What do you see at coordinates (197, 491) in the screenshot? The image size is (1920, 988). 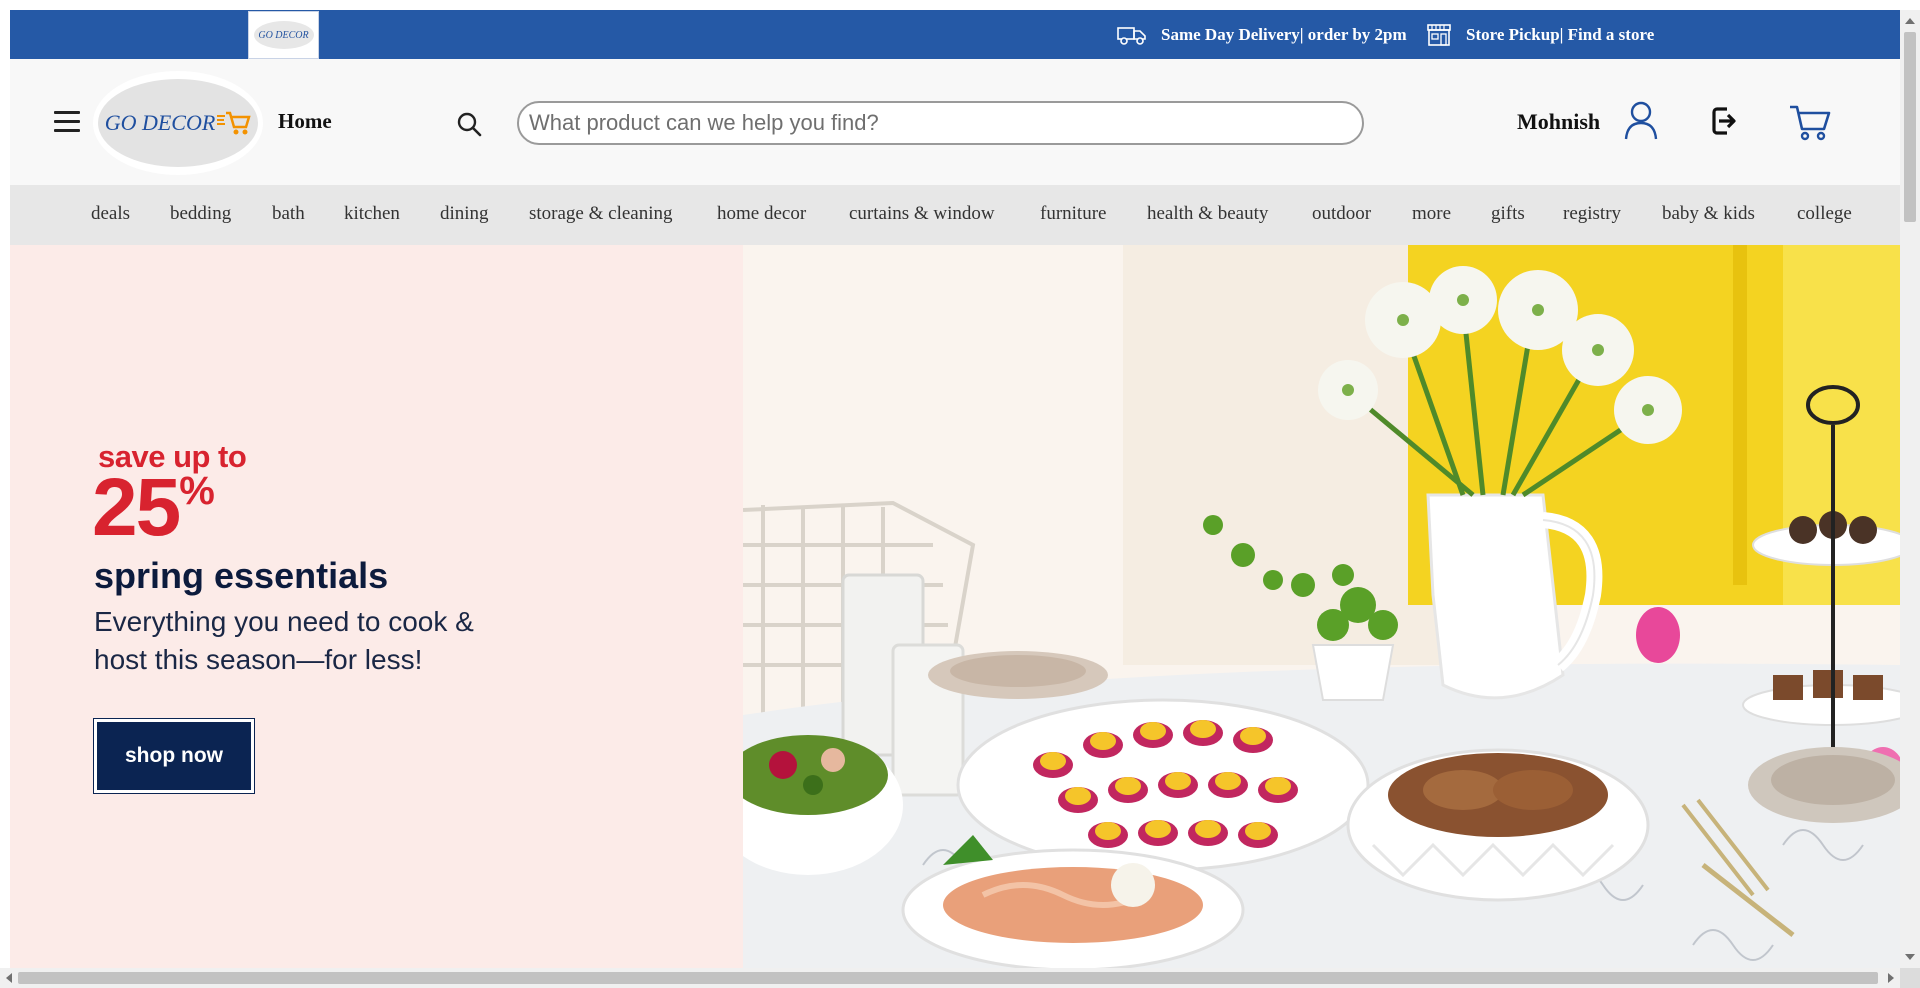 I see `hero-discount-percent: %` at bounding box center [197, 491].